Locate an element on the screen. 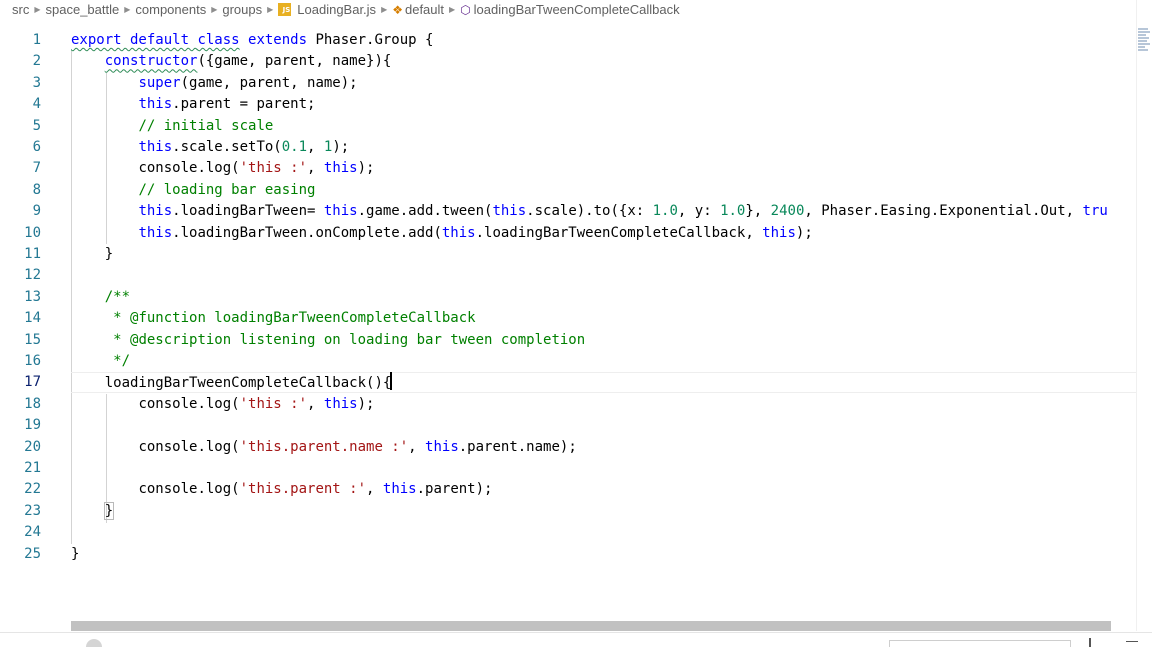 This screenshot has height=647, width=1152. code-line: 3 super(game, parent, name); is located at coordinates (568, 83).